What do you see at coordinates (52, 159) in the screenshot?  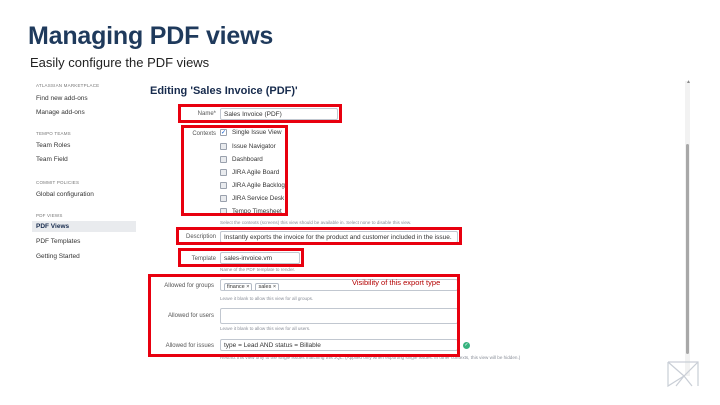 I see `sidebar-item-team-field: Team Field` at bounding box center [52, 159].